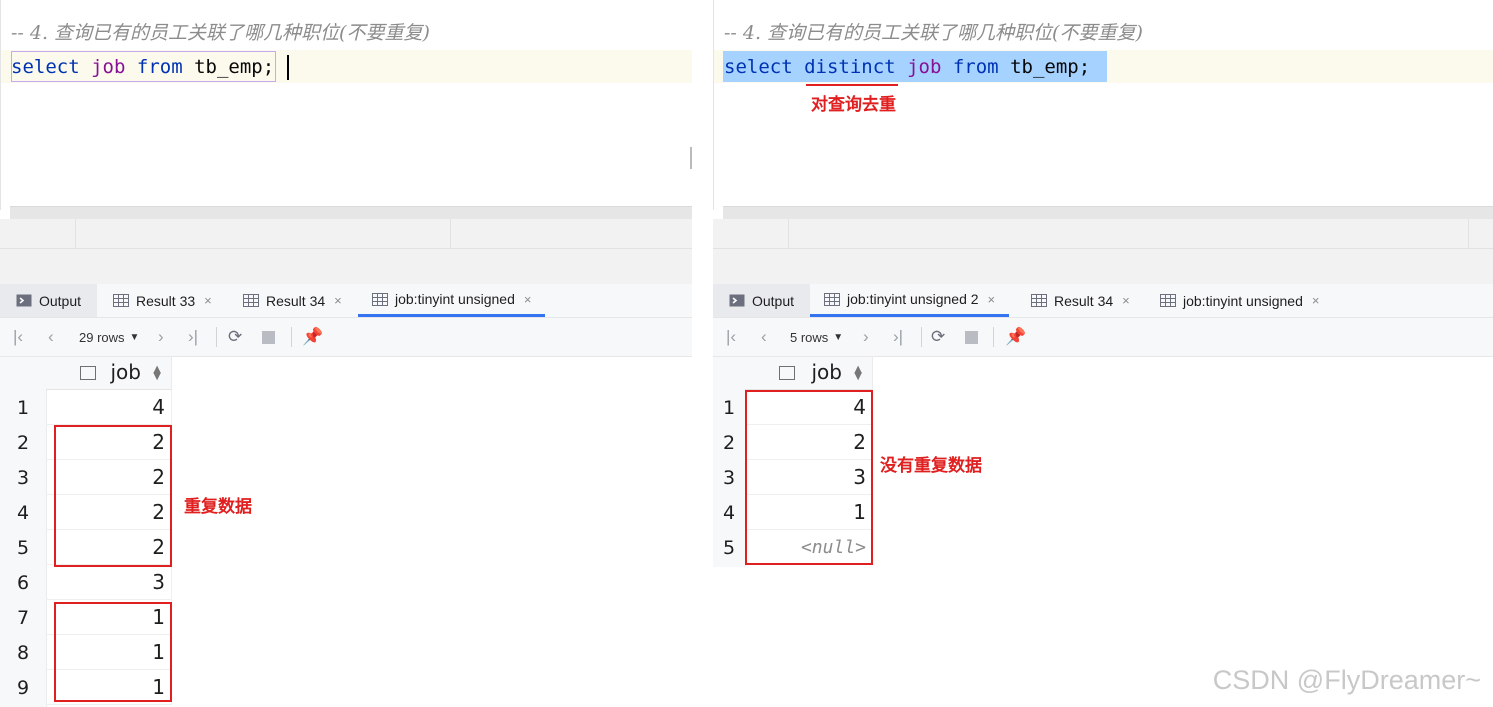 Image resolution: width=1493 pixels, height=707 pixels. I want to click on tab-job-tinyint-2: job:tinyint unsigned 2 ×, so click(910, 300).